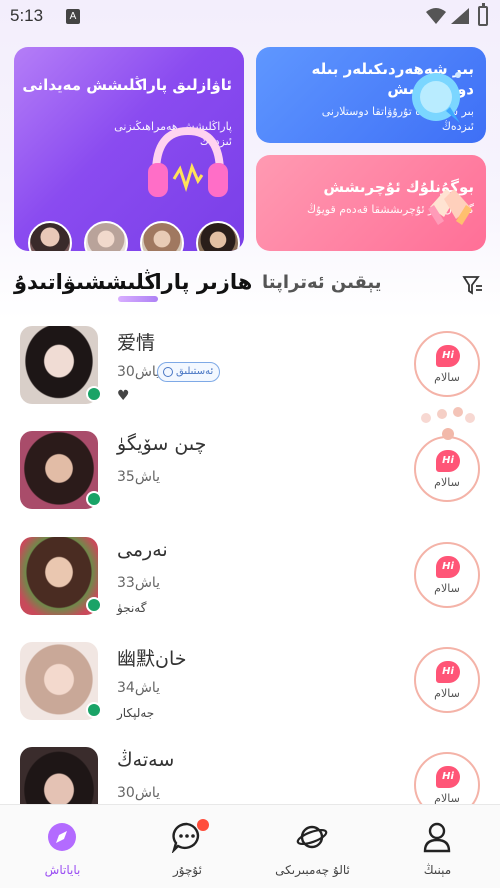 The width and height of the screenshot is (500, 888). Describe the element at coordinates (27, 15) in the screenshot. I see `status-time: 5:13` at that location.